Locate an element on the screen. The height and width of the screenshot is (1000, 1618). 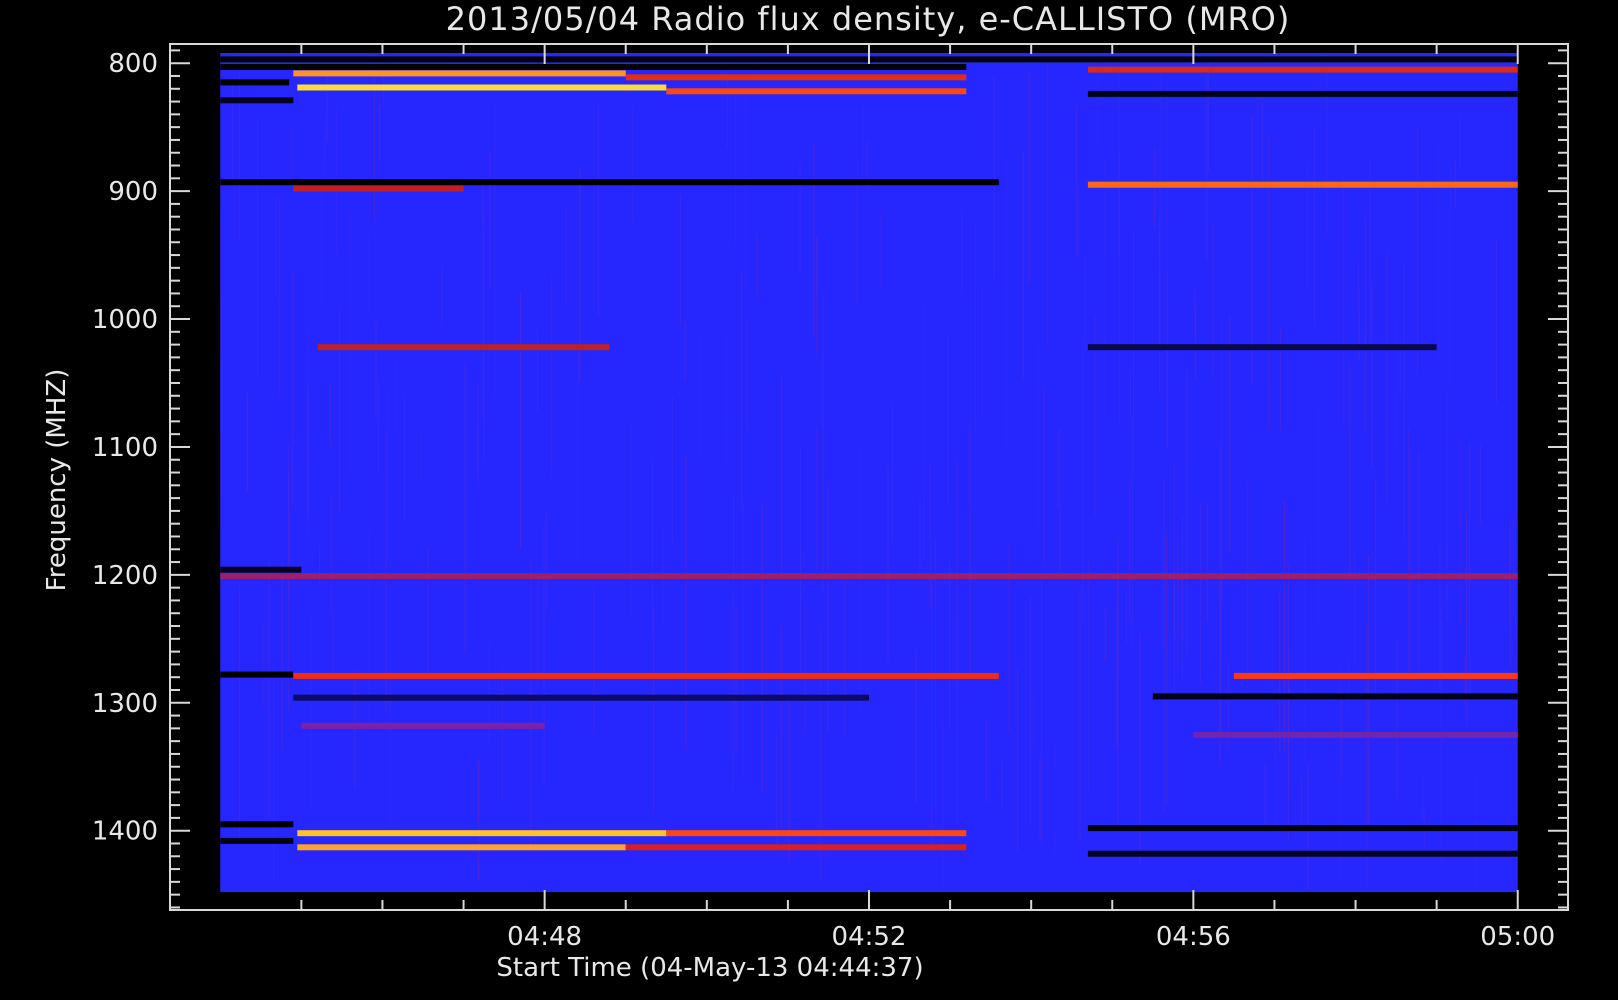
x-tick-label: 04:52 is located at coordinates (869, 937).